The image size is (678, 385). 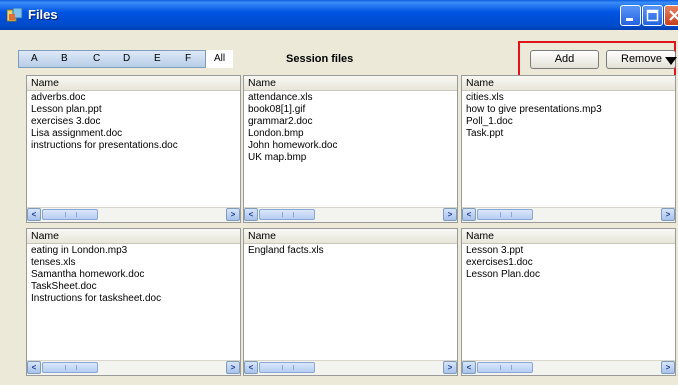 I want to click on close-button, so click(x=671, y=15).